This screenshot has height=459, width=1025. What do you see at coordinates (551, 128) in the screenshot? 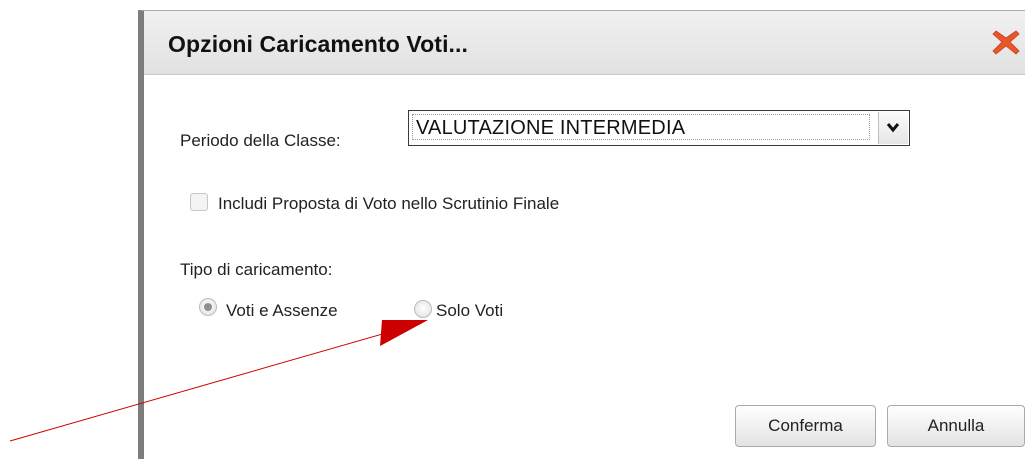
I see `period-select-value: VALUTAZIONE INTERMEDIA` at bounding box center [551, 128].